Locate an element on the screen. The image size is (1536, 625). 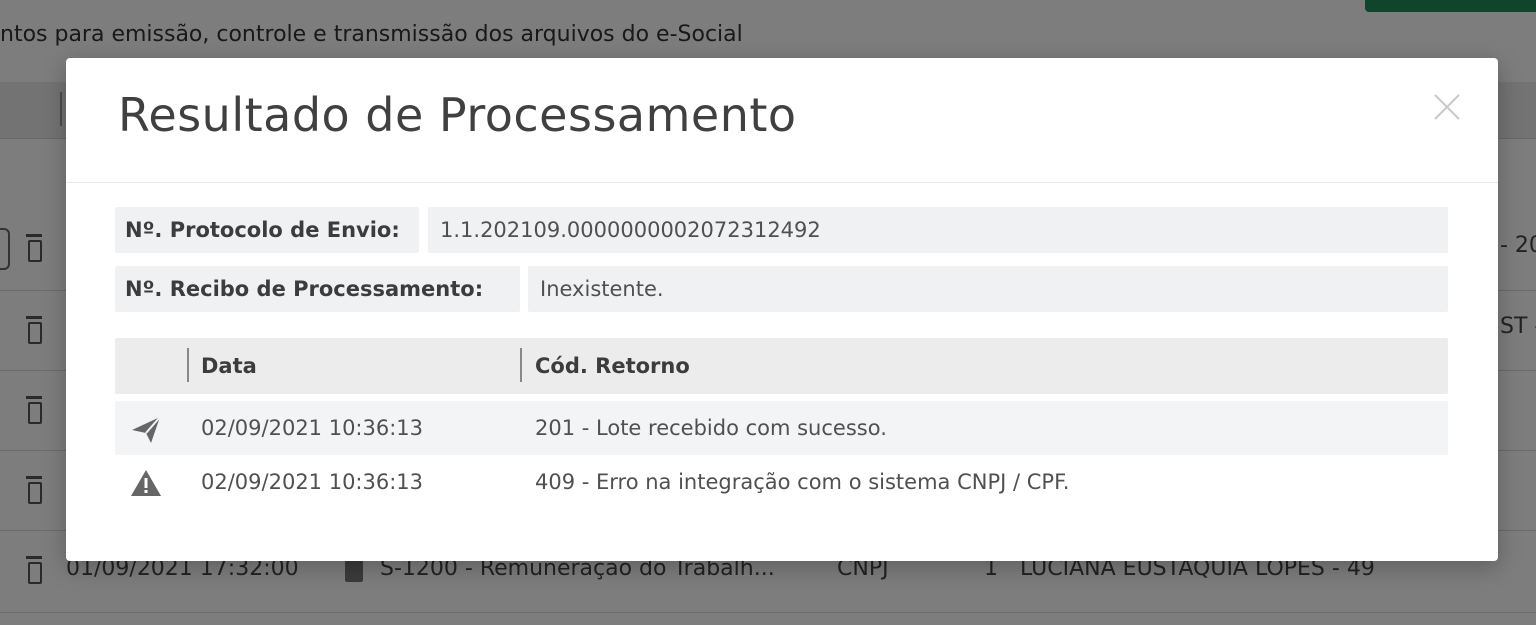
receipt-label: Nº. Recibo de Processamento: is located at coordinates (317, 289).